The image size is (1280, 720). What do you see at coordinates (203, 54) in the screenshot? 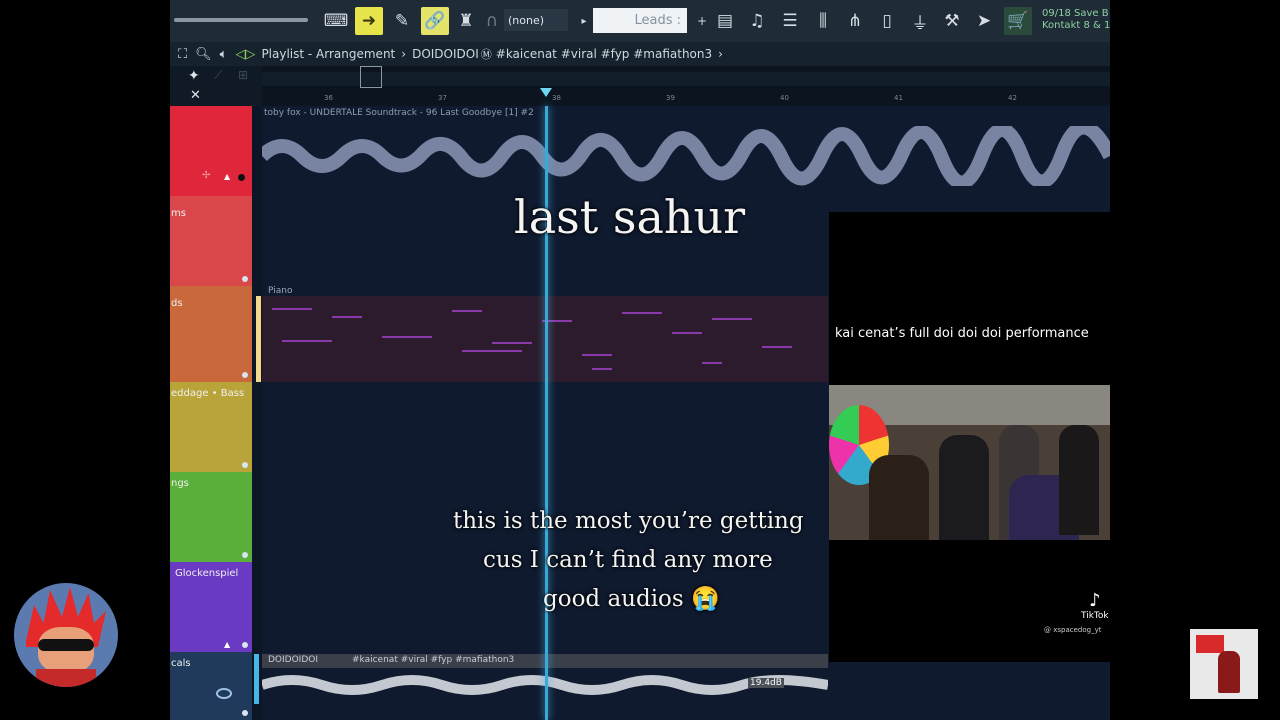
I see `zoom-icon: 🔍︎` at bounding box center [203, 54].